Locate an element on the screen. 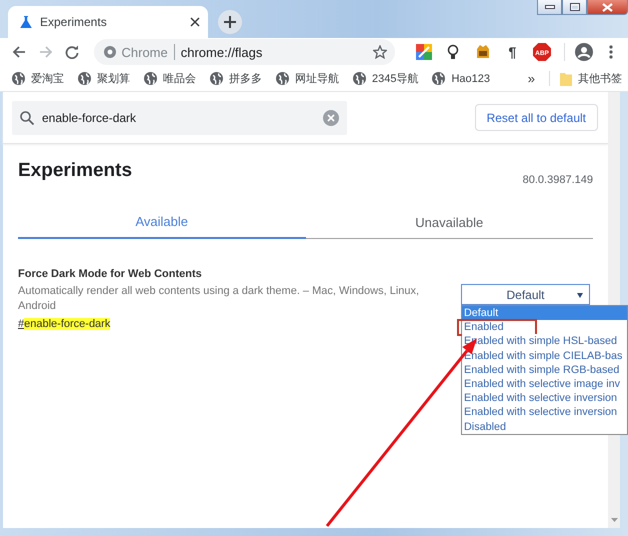 The width and height of the screenshot is (628, 536). tab-title: Experiments is located at coordinates (74, 22).